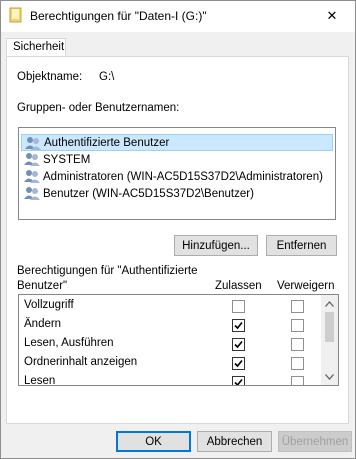  What do you see at coordinates (178, 45) in the screenshot?
I see `tab-strip: Sicherheit` at bounding box center [178, 45].